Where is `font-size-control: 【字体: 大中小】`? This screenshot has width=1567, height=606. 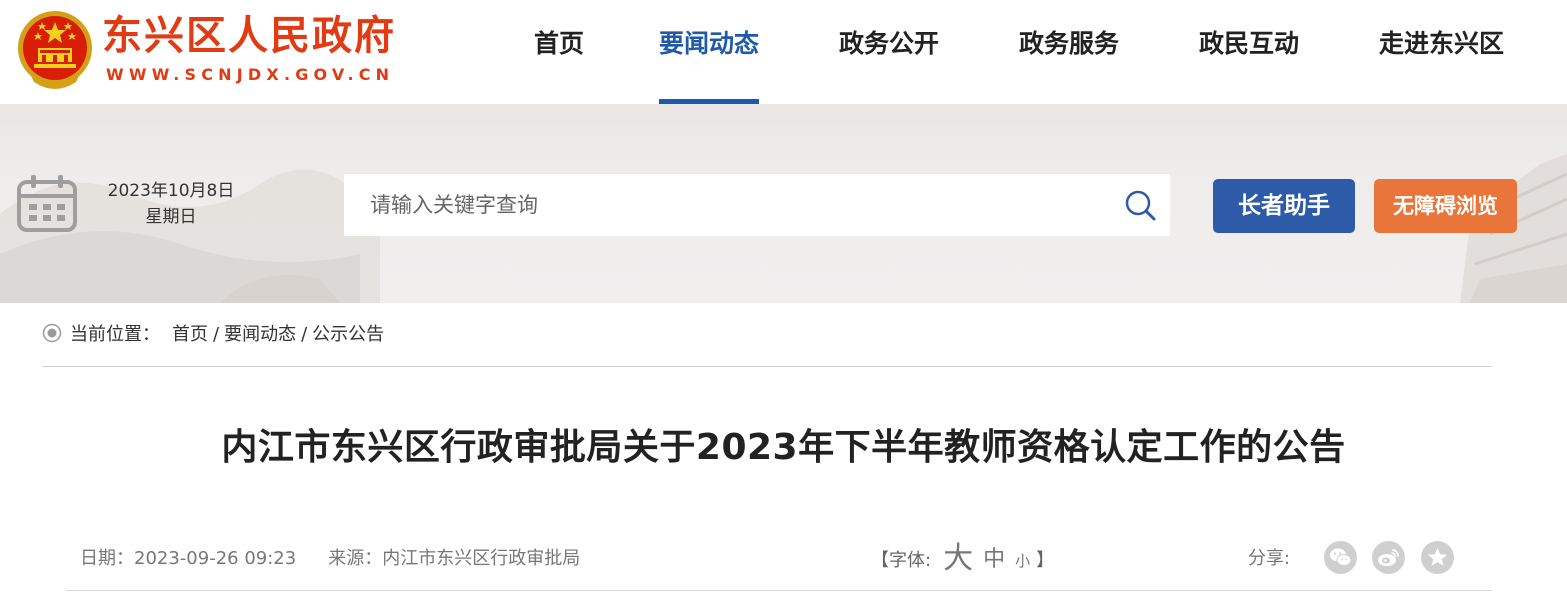 font-size-control: 【字体: 大中小】 is located at coordinates (962, 559).